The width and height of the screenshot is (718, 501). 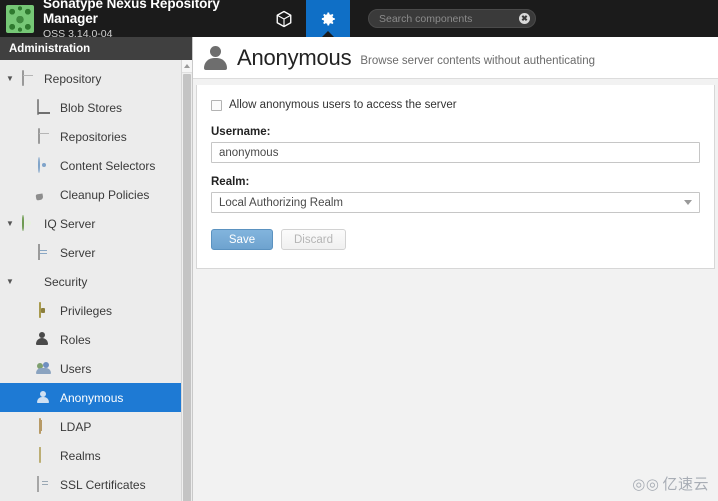 What do you see at coordinates (44, 397) in the screenshot?
I see `anonymous-icon` at bounding box center [44, 397].